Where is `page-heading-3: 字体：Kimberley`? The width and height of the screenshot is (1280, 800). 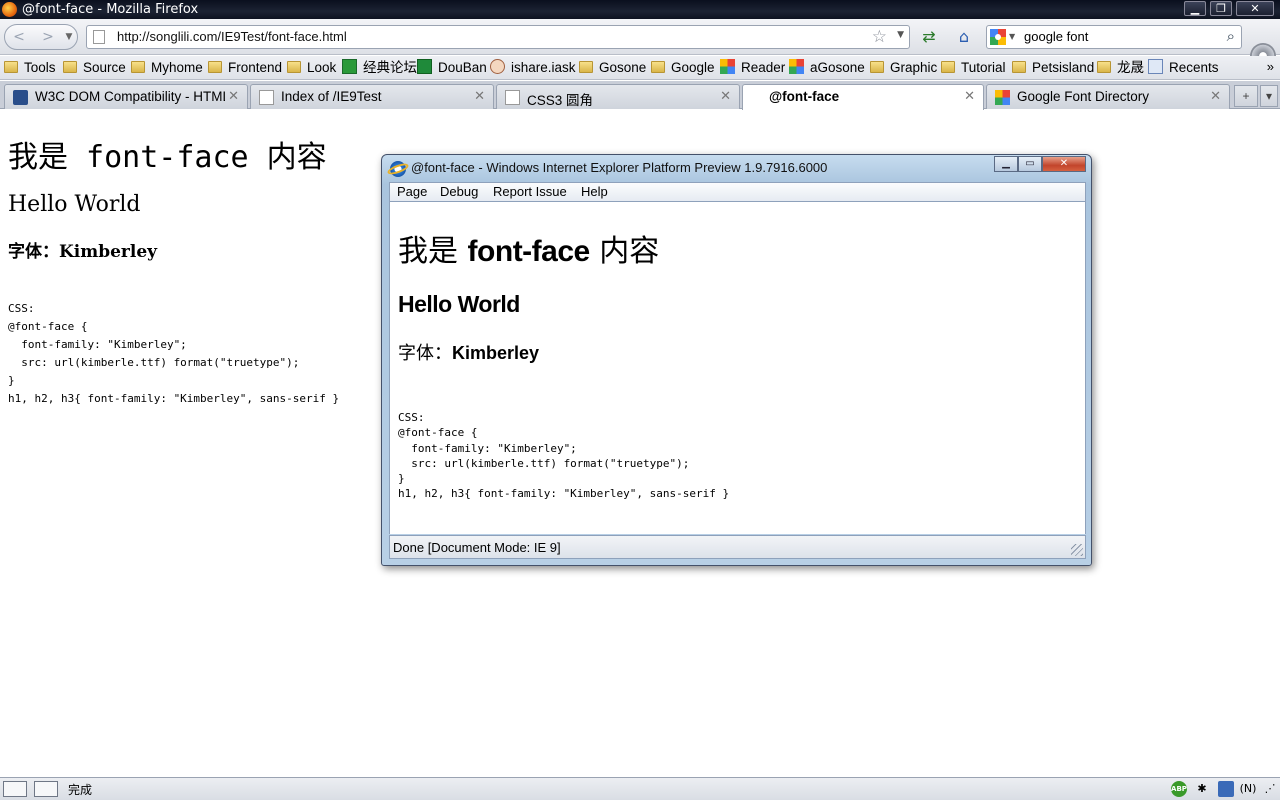
page-heading-3: 字体：Kimberley is located at coordinates (83, 252).